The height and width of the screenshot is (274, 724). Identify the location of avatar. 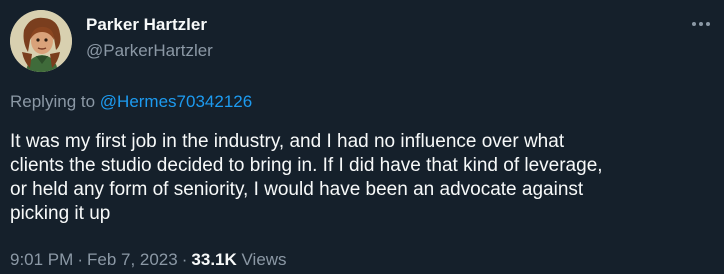
(41, 41).